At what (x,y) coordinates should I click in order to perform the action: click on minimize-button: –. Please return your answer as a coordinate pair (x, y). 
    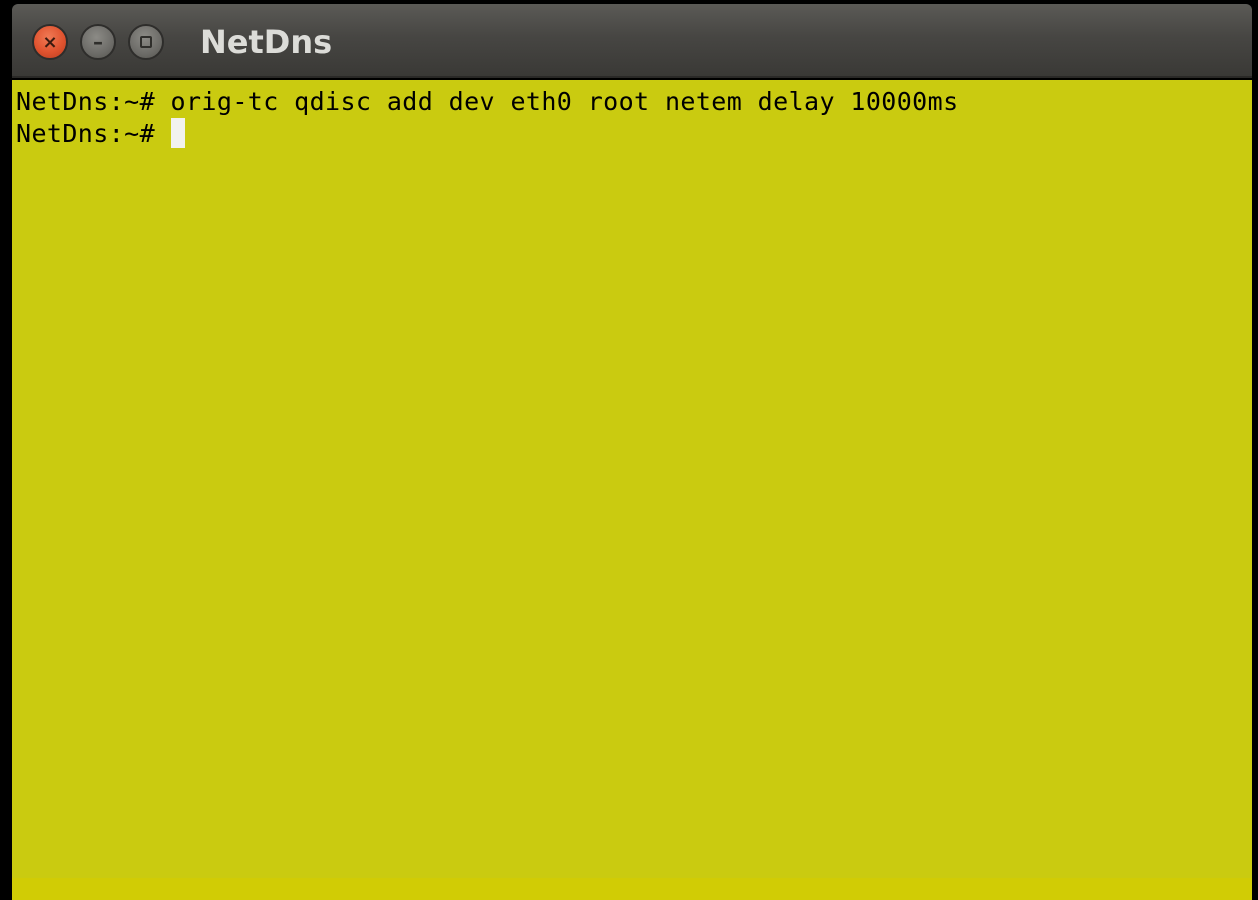
    Looking at the image, I should click on (98, 42).